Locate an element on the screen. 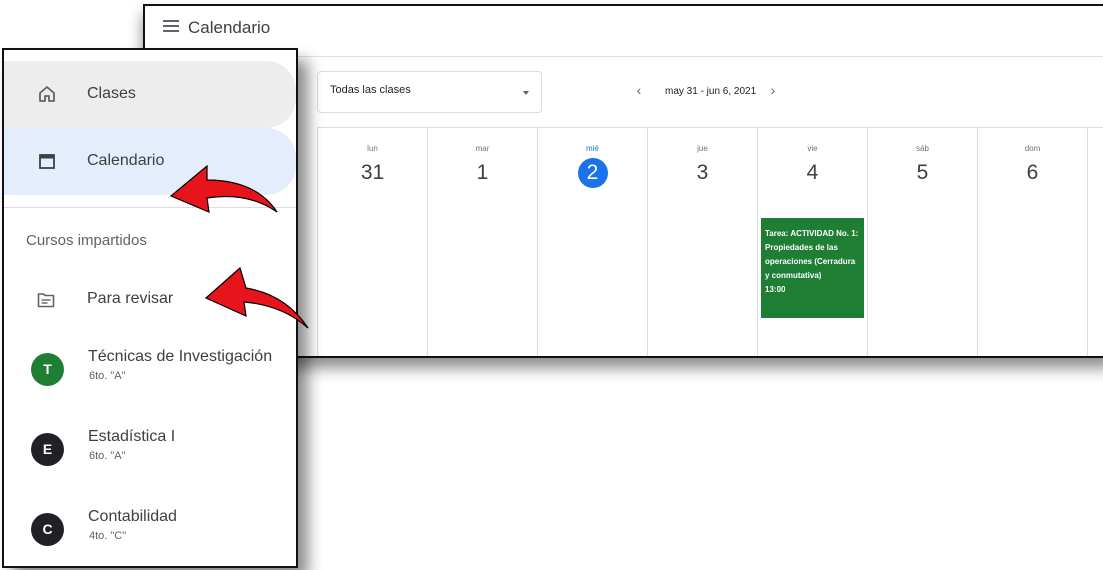 This screenshot has height=570, width=1103. folder-review-icon is located at coordinates (46, 300).